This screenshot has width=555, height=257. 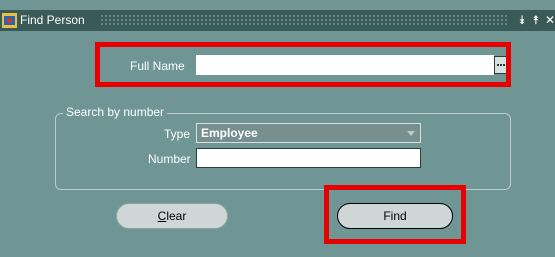 I want to click on maximize-icon: ⯭, so click(x=536, y=20).